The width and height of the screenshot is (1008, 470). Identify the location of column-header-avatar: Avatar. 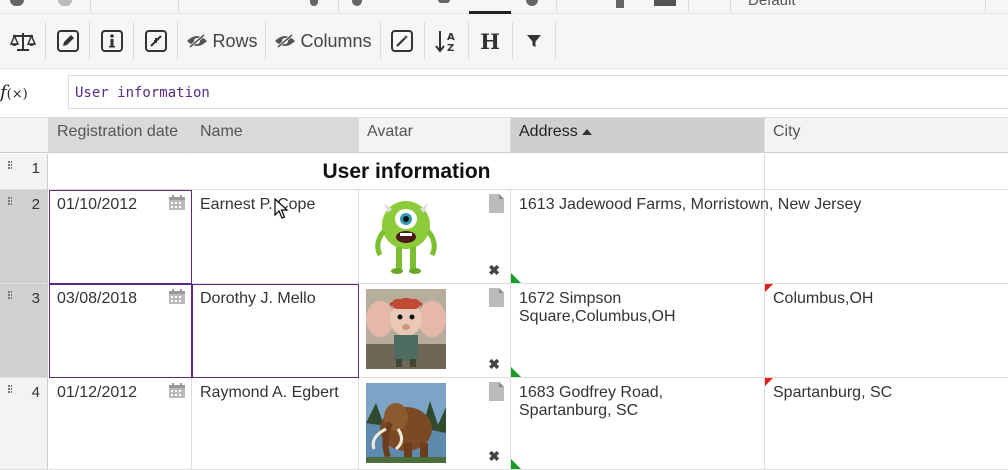
(435, 135).